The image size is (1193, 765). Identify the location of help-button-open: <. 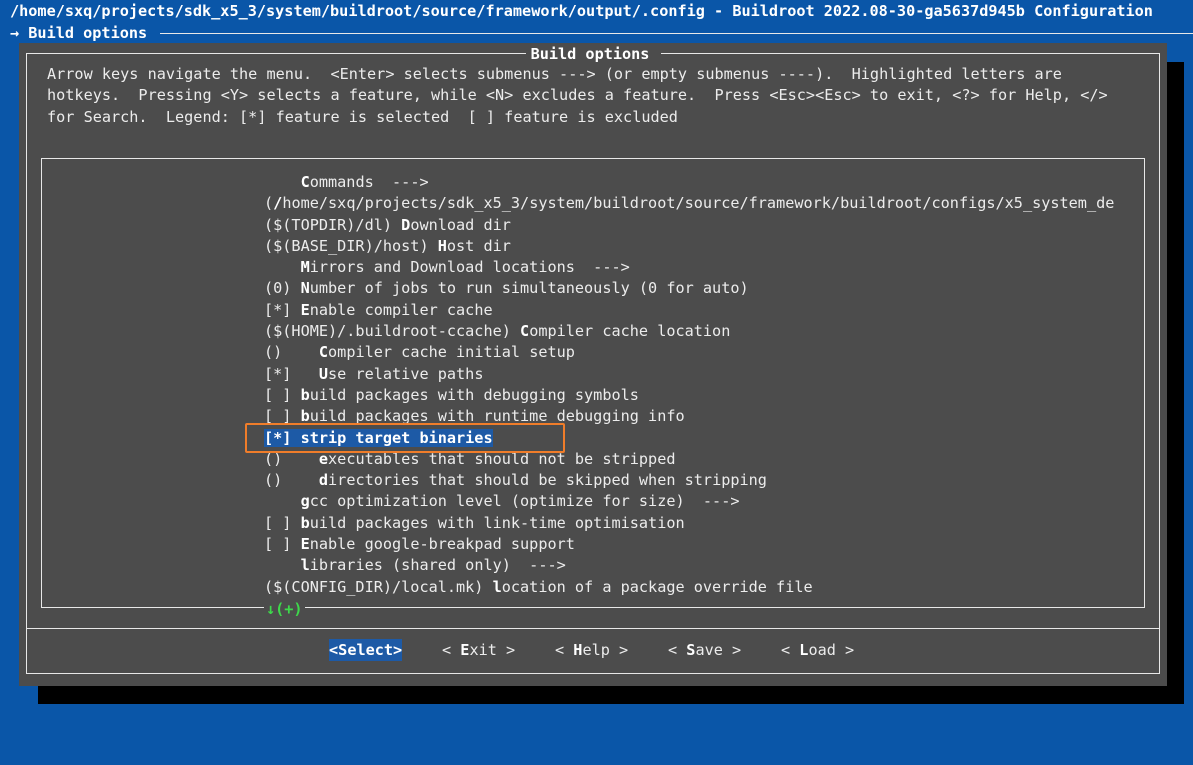
(564, 650).